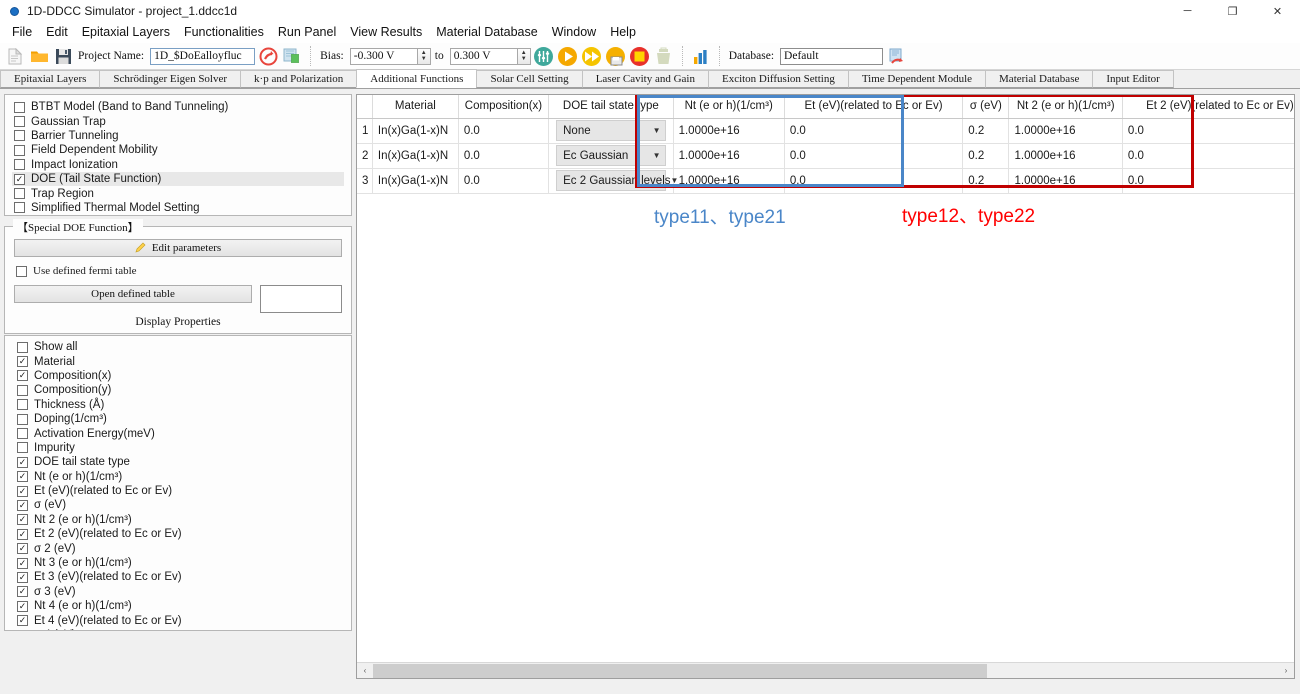  What do you see at coordinates (180, 520) in the screenshot?
I see `display-prop-nt2: Nt 2 (e or h)(1/cm³)` at bounding box center [180, 520].